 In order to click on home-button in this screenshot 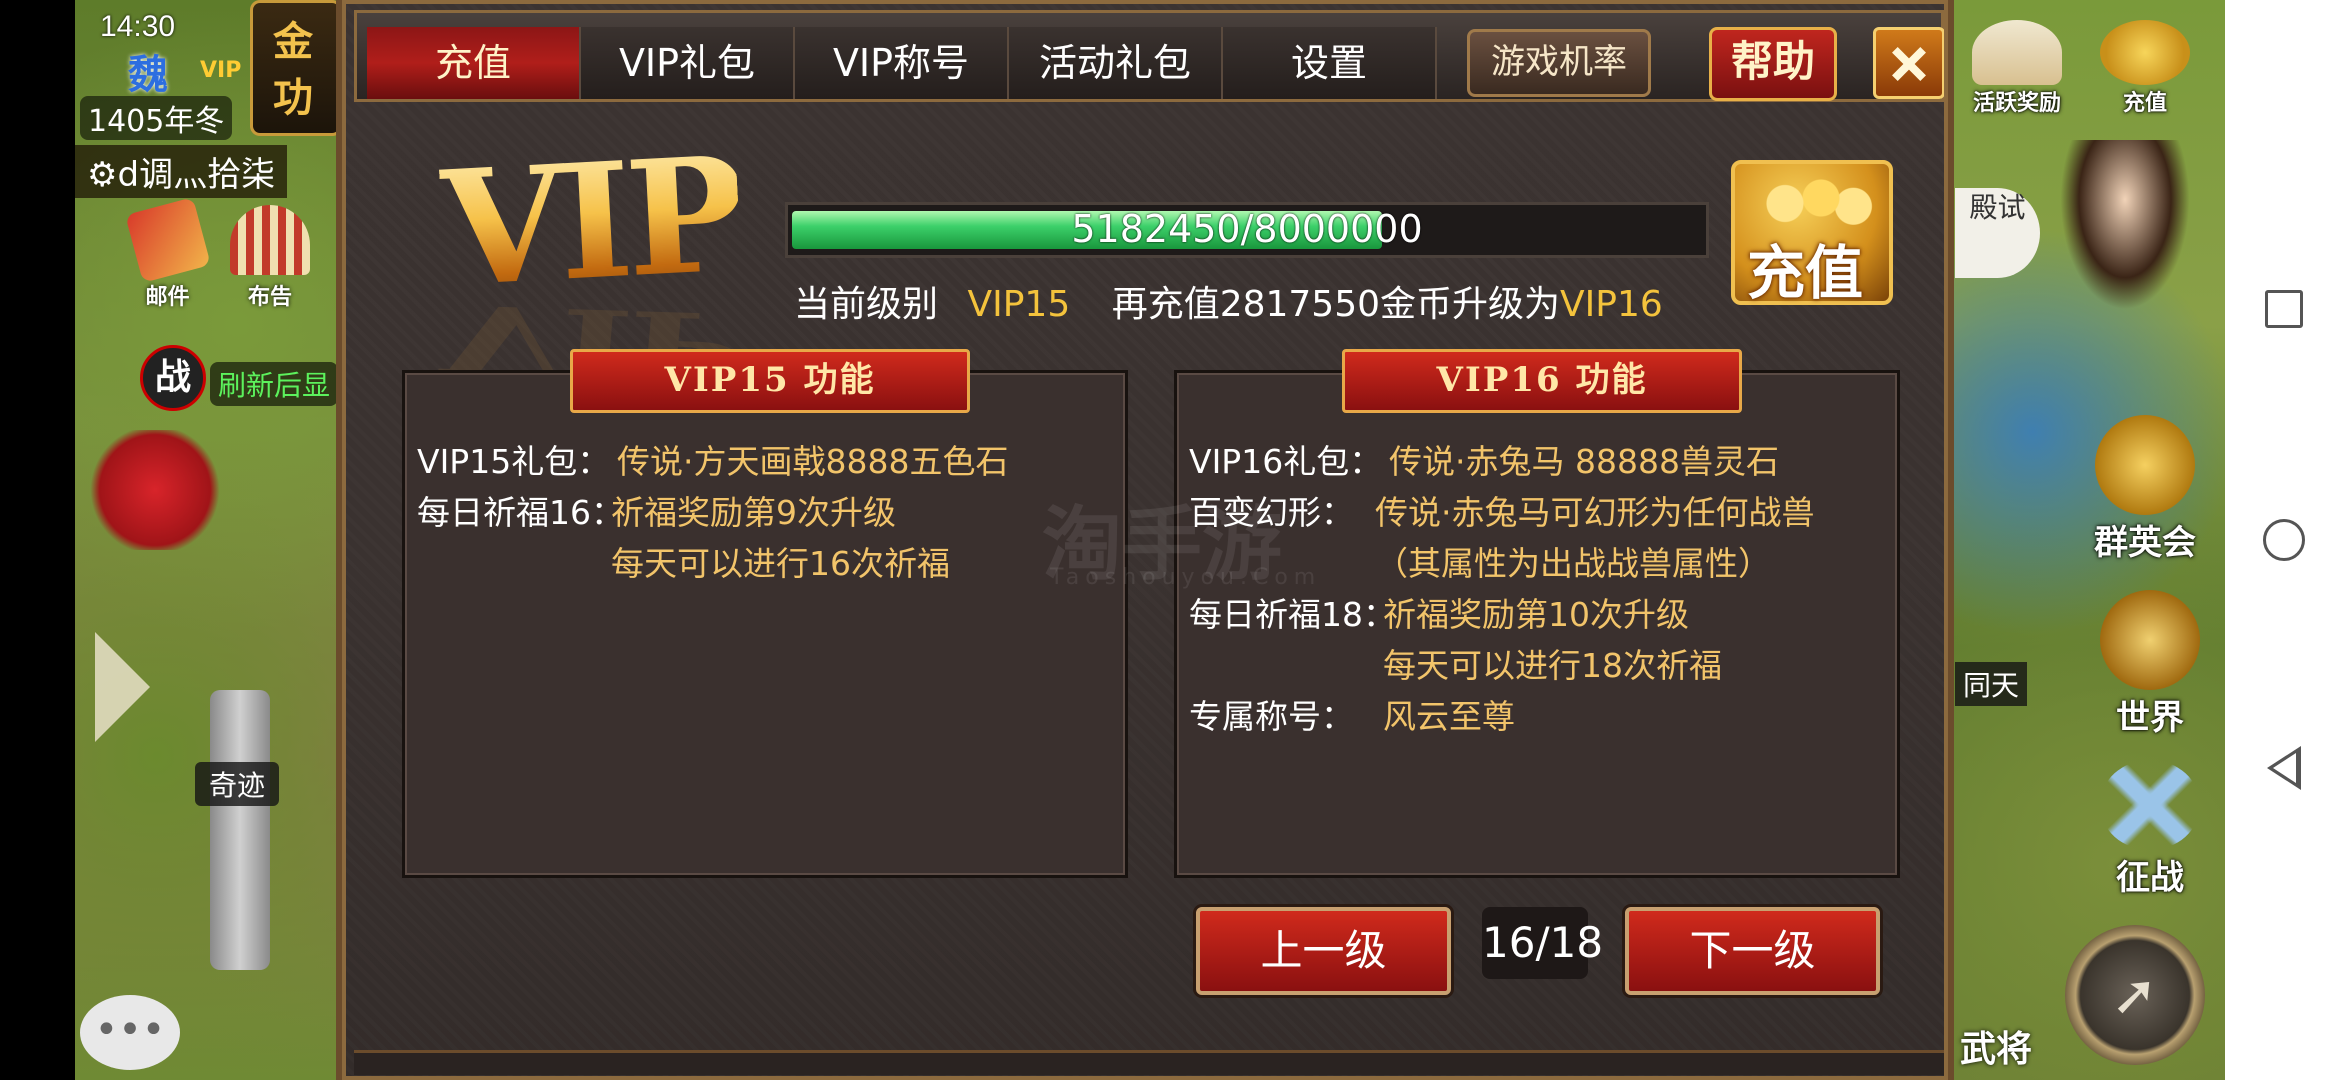, I will do `click(2284, 540)`.